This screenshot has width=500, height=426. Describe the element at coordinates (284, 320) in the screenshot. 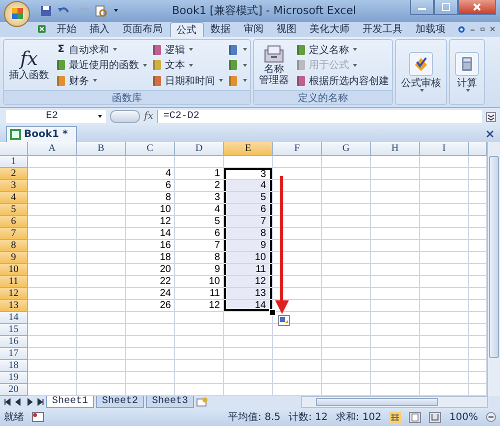

I see `auto-fill-options-icon` at that location.